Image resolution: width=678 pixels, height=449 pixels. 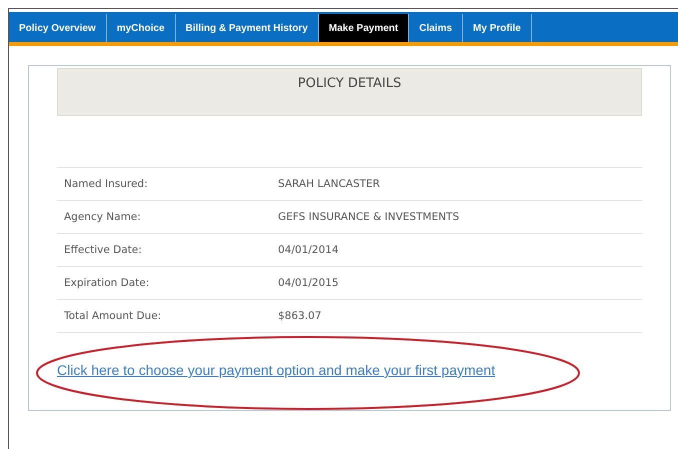 I want to click on nav-tab: My Profile, so click(x=497, y=28).